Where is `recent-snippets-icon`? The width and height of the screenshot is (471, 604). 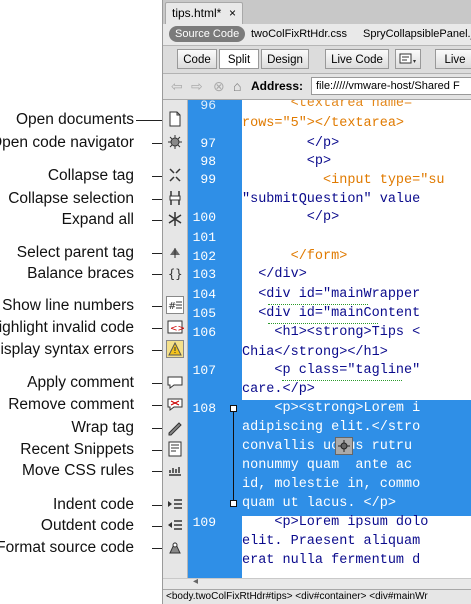 recent-snippets-icon is located at coordinates (175, 449).